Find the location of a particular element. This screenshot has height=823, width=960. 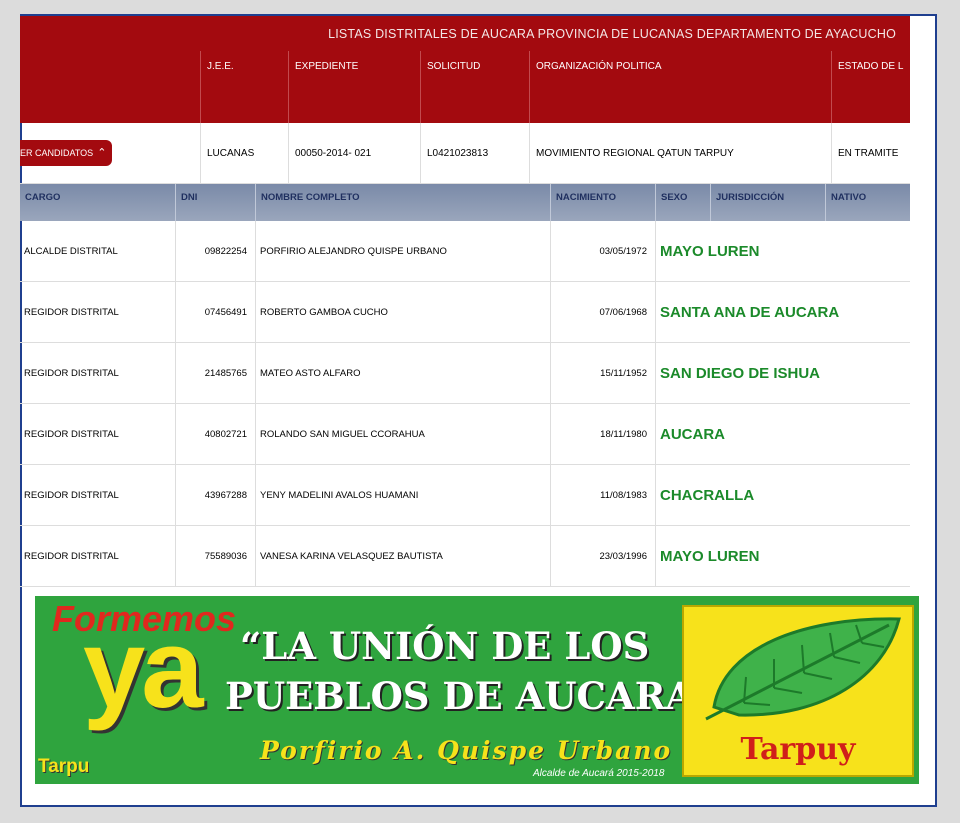

banner-tarpu: Tarpu is located at coordinates (64, 766).